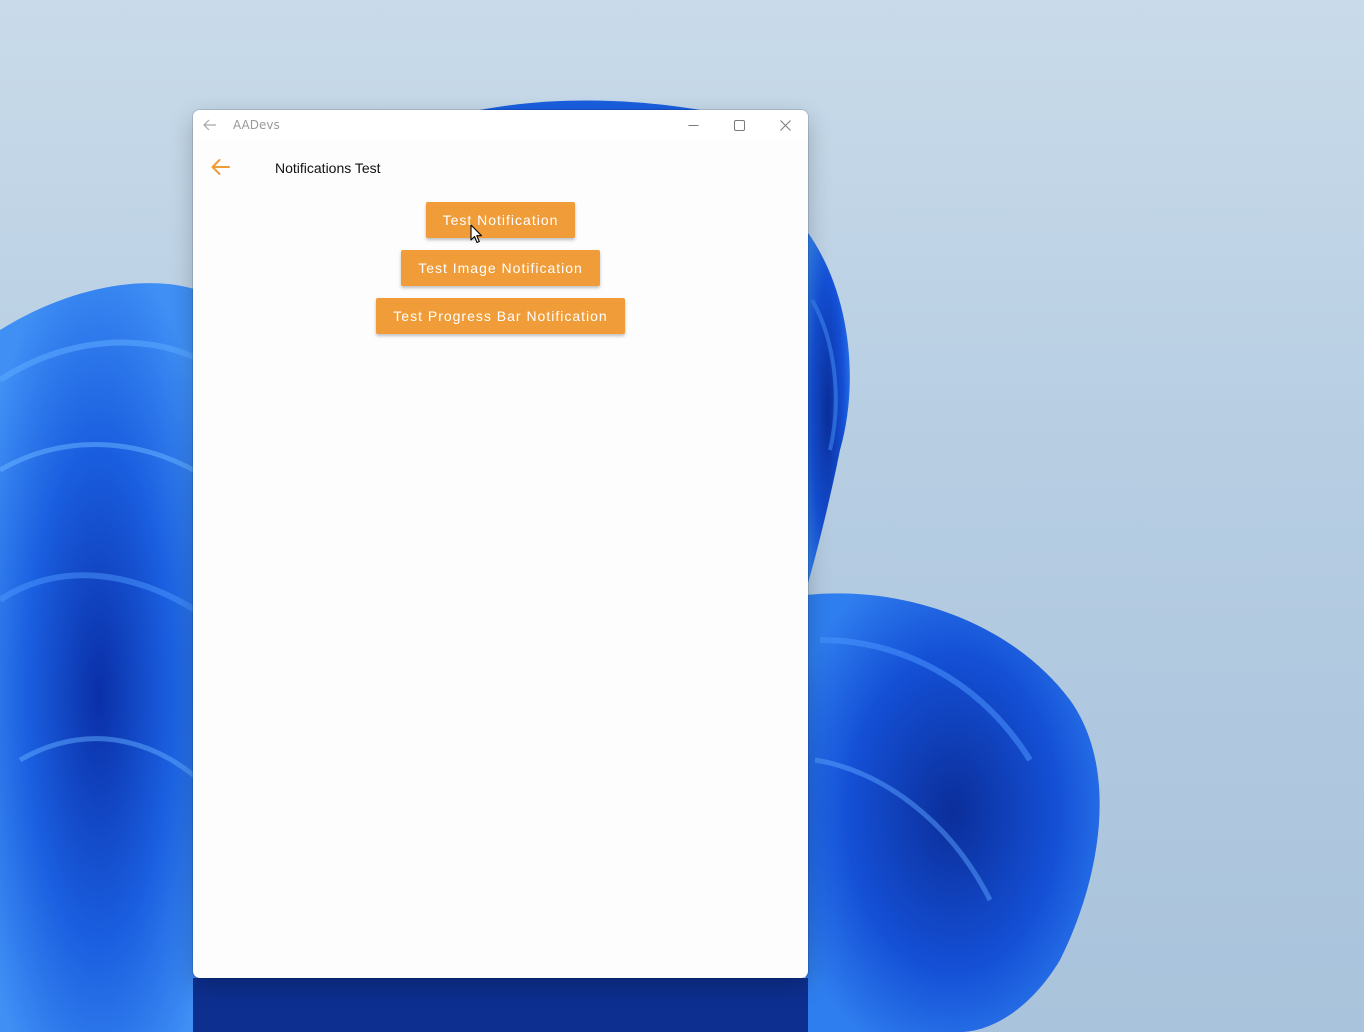 The height and width of the screenshot is (1032, 1364). I want to click on maximize-icon, so click(739, 125).